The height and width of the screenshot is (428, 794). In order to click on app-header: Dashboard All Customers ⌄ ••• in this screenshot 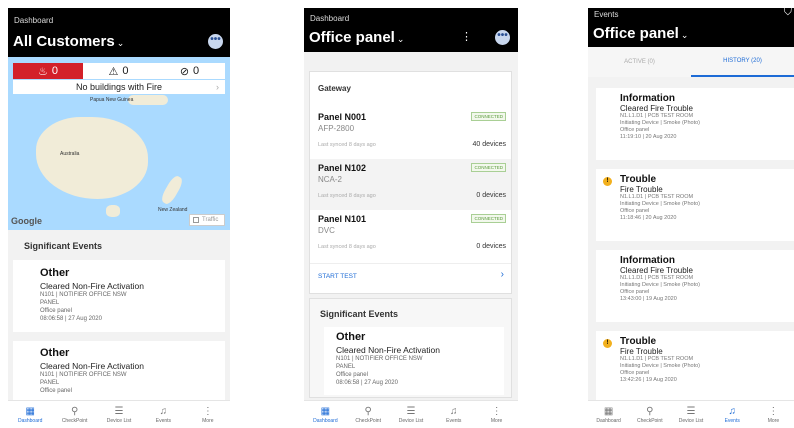, I will do `click(119, 32)`.